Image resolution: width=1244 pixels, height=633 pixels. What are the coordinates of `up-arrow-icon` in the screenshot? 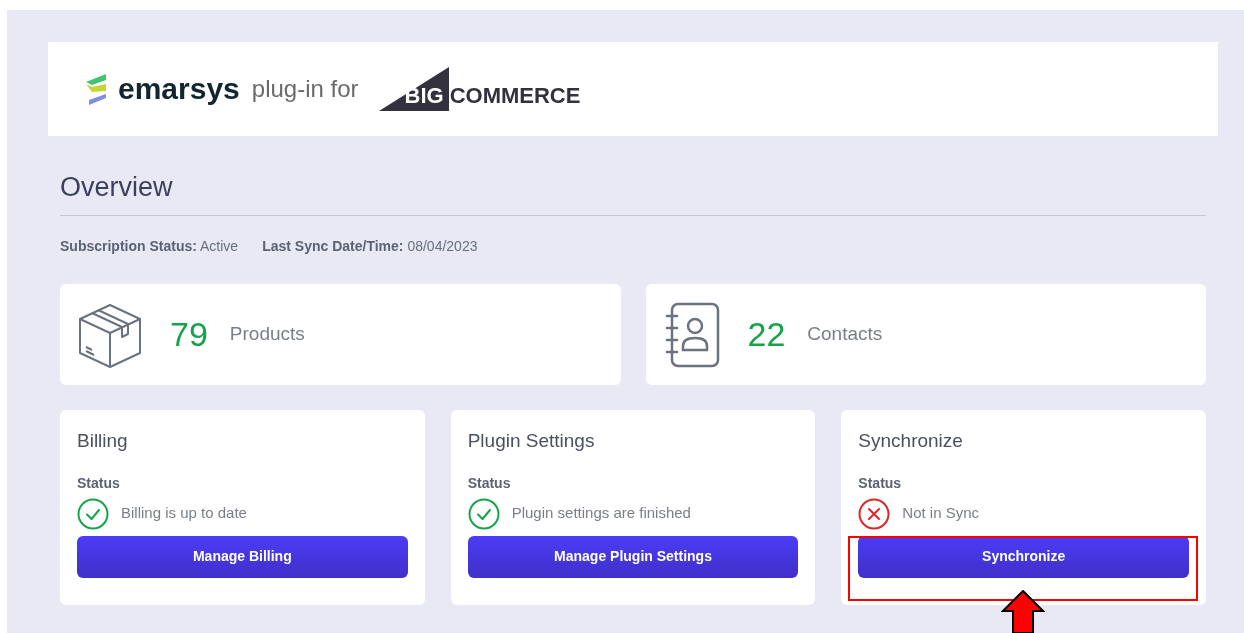 It's located at (1023, 611).